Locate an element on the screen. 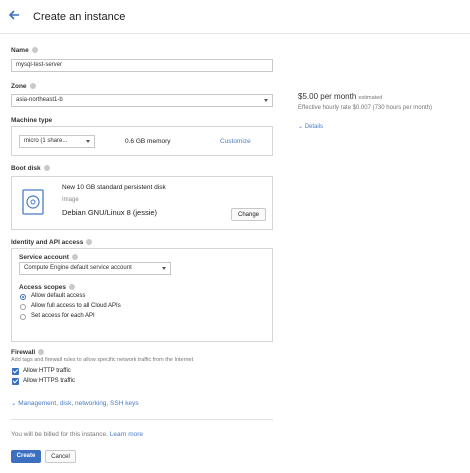 This screenshot has width=470, height=473. image-name: Debian GNU/Linux 8 (jessie) is located at coordinates (110, 212).